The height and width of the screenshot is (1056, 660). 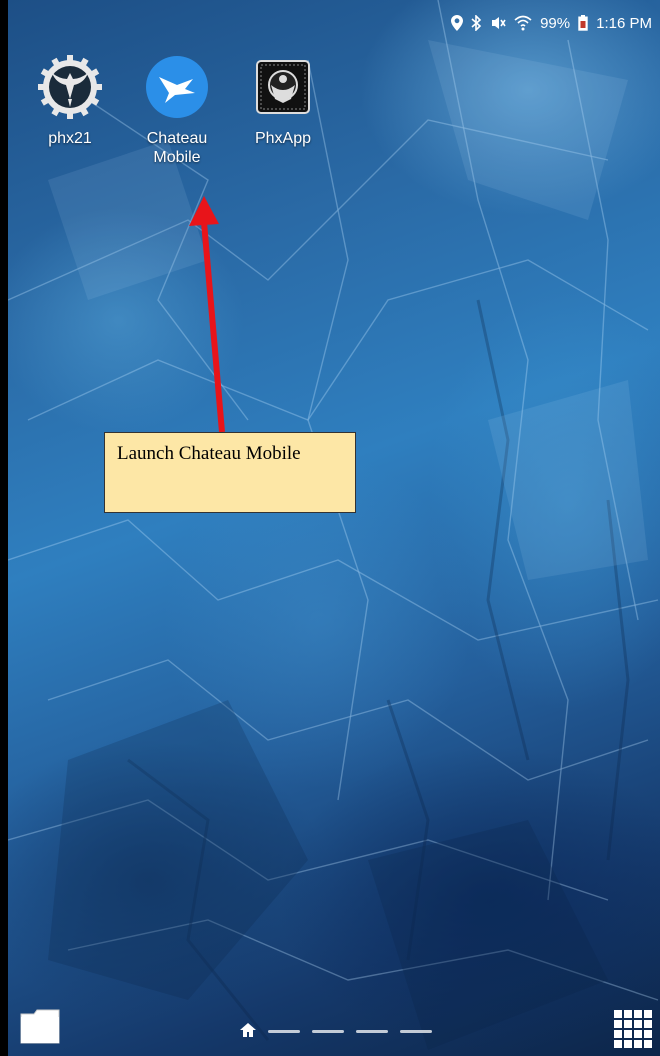 I want to click on wifi-icon, so click(x=523, y=23).